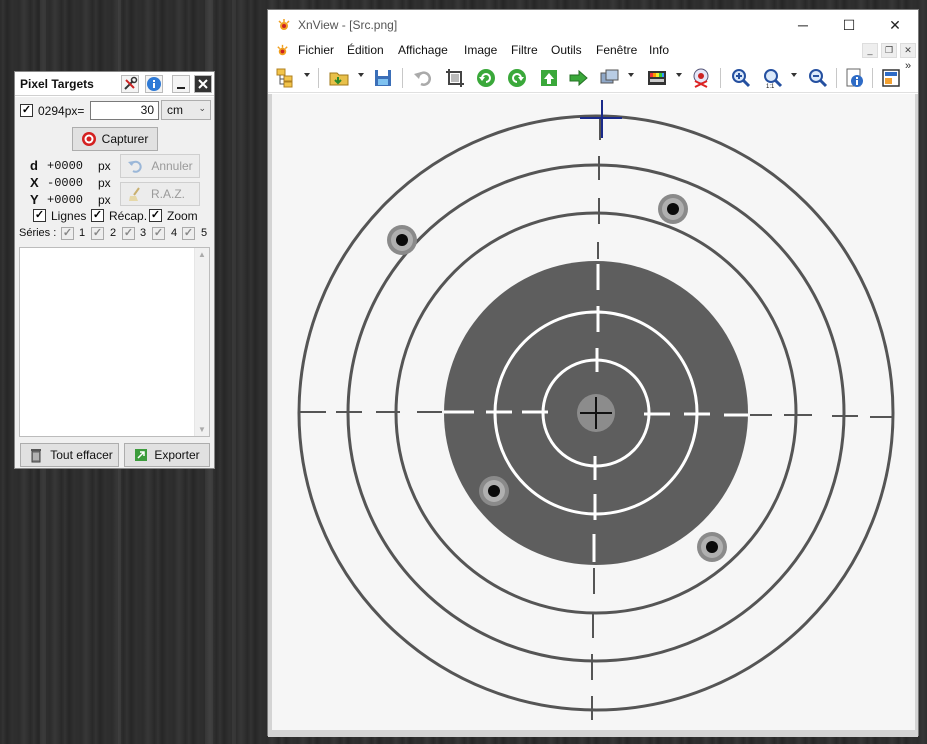 This screenshot has width=927, height=744. What do you see at coordinates (174, 233) in the screenshot?
I see `series-4-label: 4` at bounding box center [174, 233].